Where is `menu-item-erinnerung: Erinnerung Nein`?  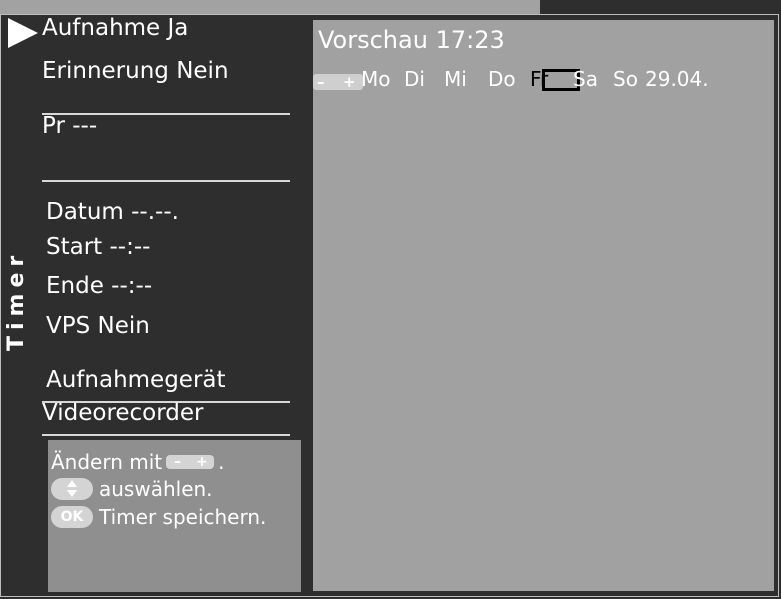 menu-item-erinnerung: Erinnerung Nein is located at coordinates (135, 71).